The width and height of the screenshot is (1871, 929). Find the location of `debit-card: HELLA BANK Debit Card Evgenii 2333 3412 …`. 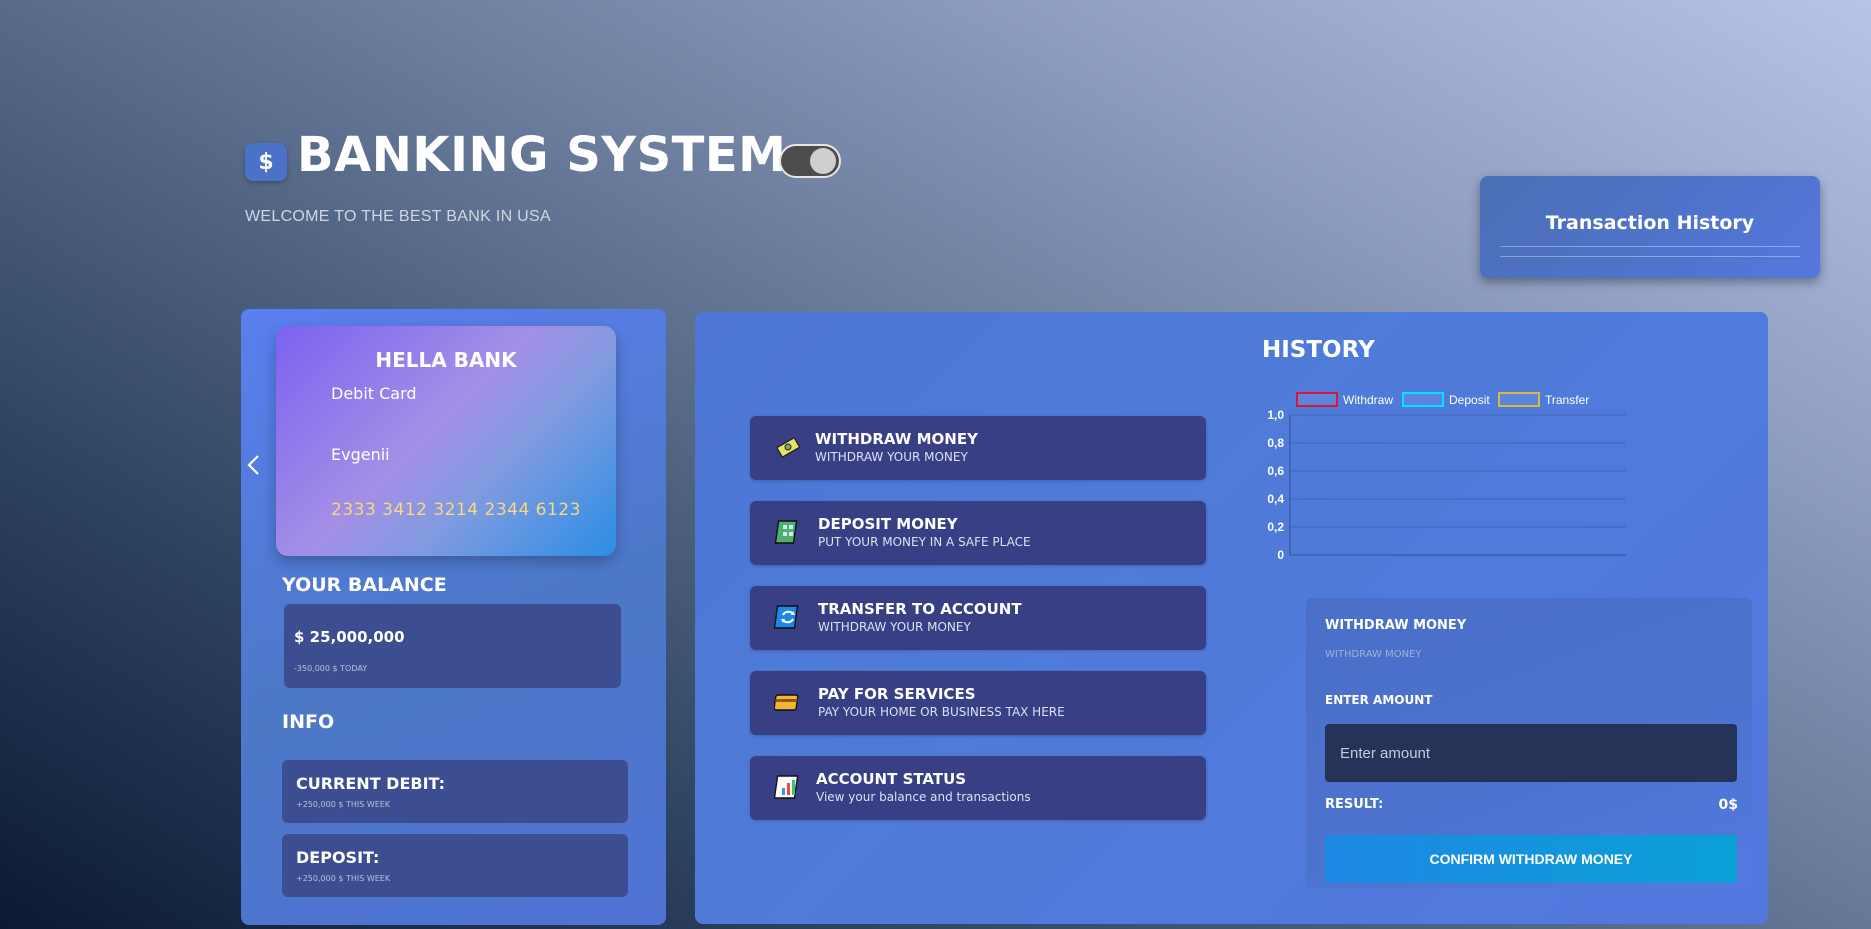

debit-card: HELLA BANK Debit Card Evgenii 2333 3412 … is located at coordinates (446, 441).